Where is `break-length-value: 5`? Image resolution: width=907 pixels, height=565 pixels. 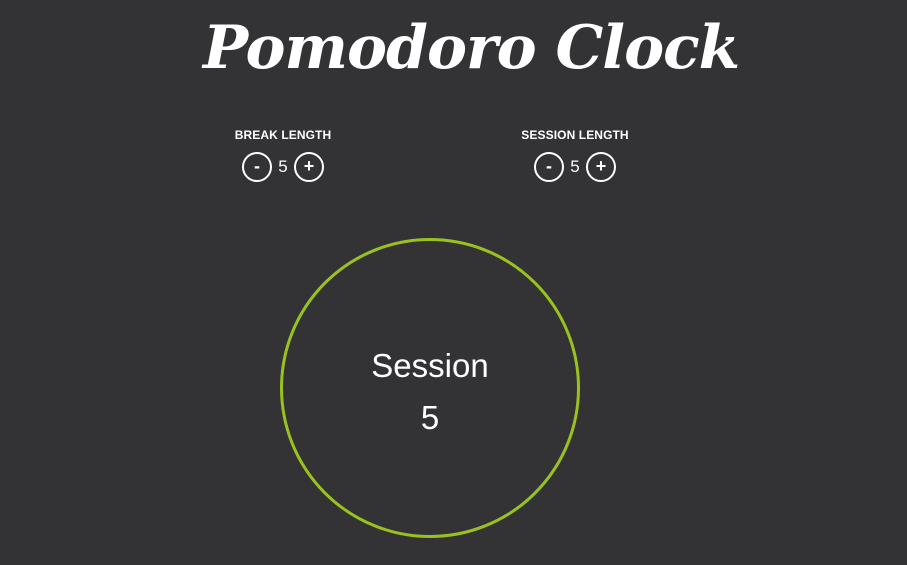 break-length-value: 5 is located at coordinates (283, 166).